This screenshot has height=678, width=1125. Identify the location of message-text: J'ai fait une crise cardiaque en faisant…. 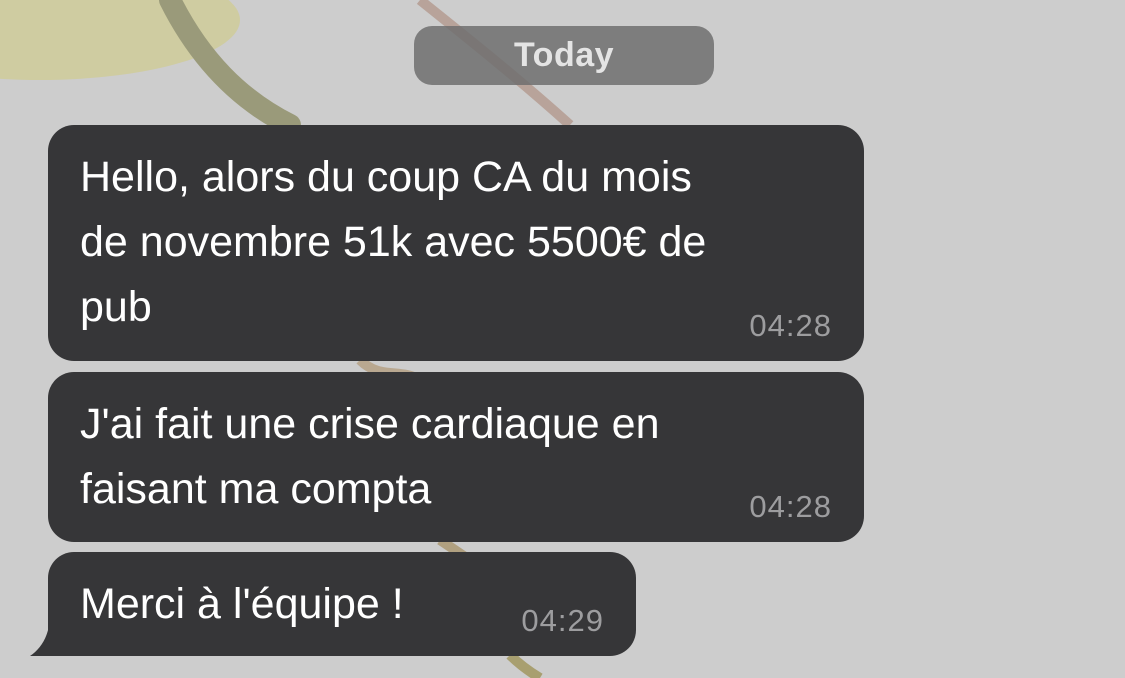
(370, 456).